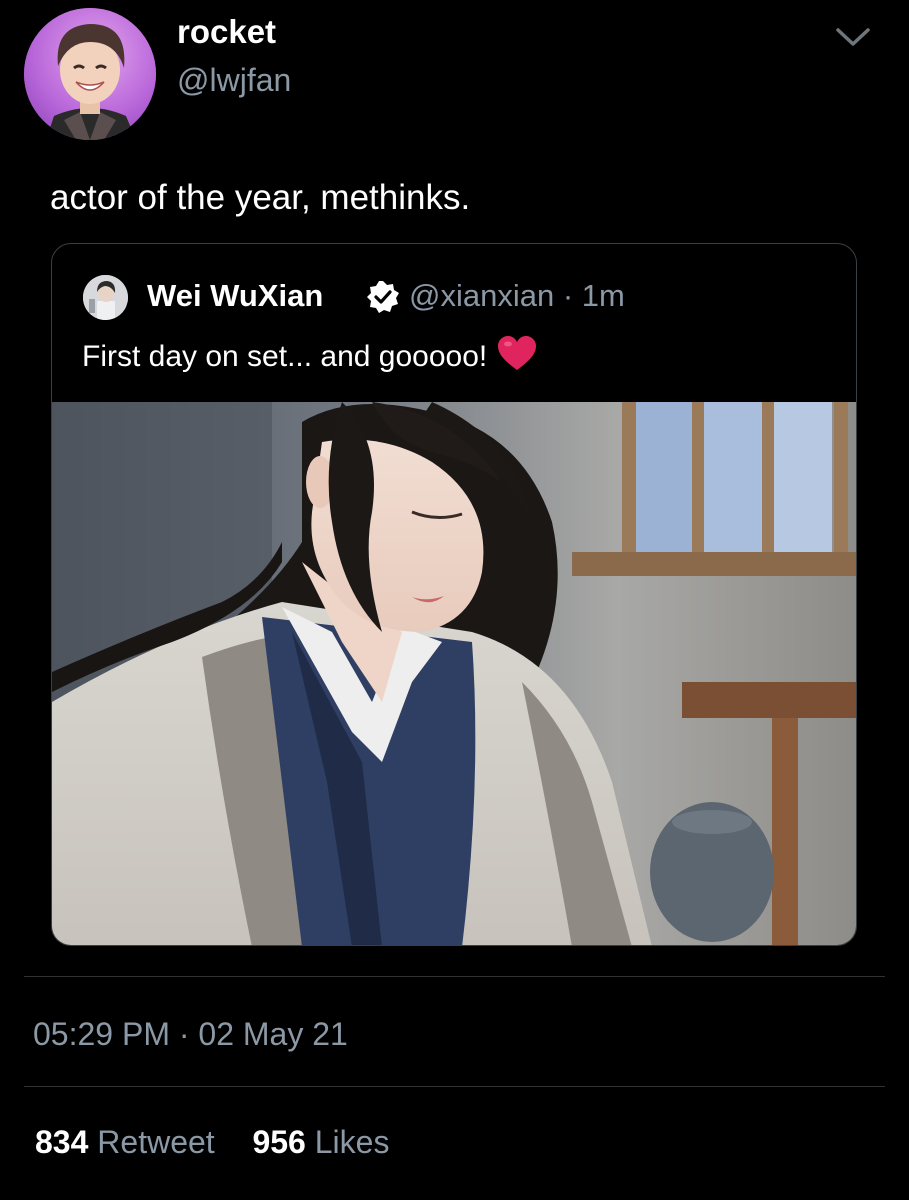  I want to click on tweet-stats: 834 Retweet 956 Likes, so click(212, 1142).